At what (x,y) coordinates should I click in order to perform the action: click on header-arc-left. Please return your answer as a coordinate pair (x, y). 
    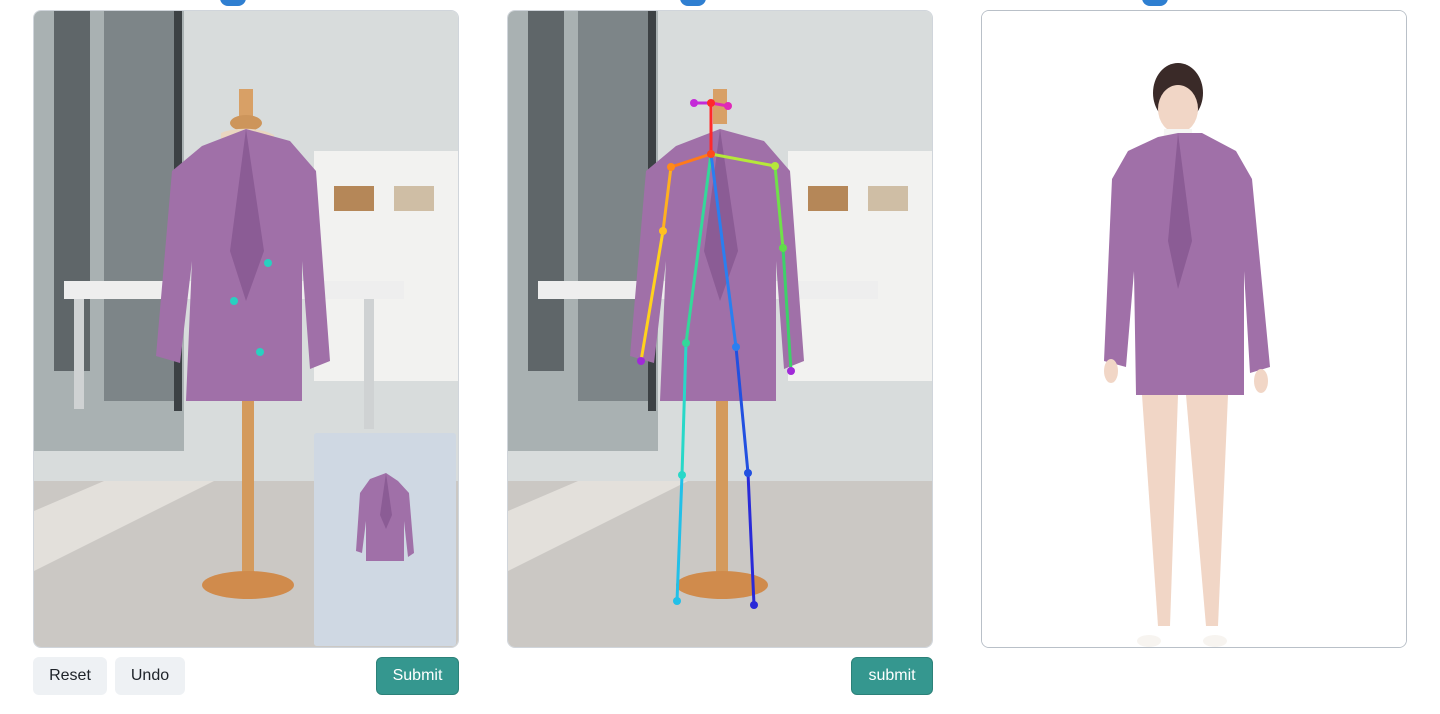
    Looking at the image, I should click on (233, 3).